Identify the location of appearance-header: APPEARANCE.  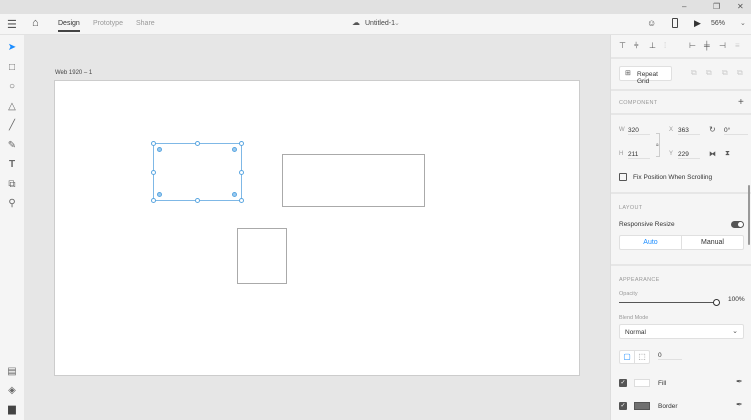
(639, 280).